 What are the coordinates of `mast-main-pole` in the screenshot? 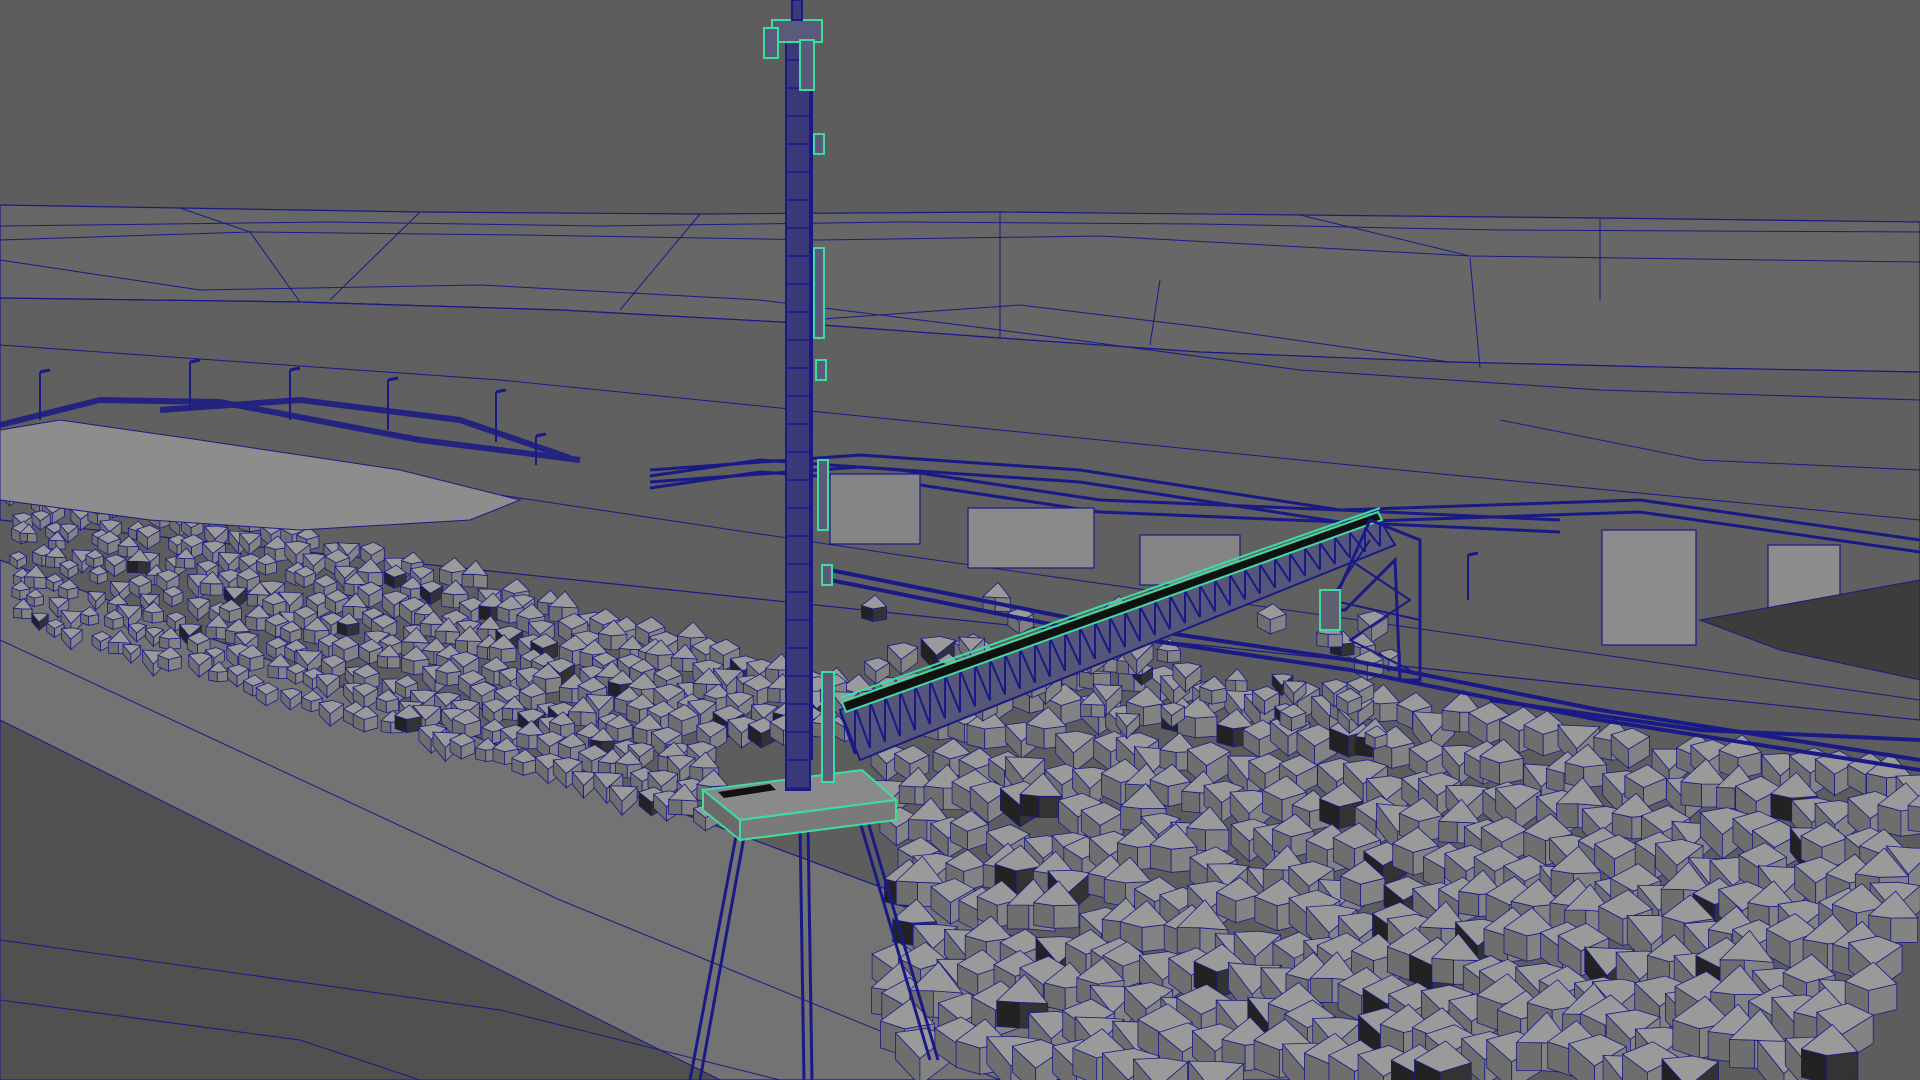 It's located at (798, 405).